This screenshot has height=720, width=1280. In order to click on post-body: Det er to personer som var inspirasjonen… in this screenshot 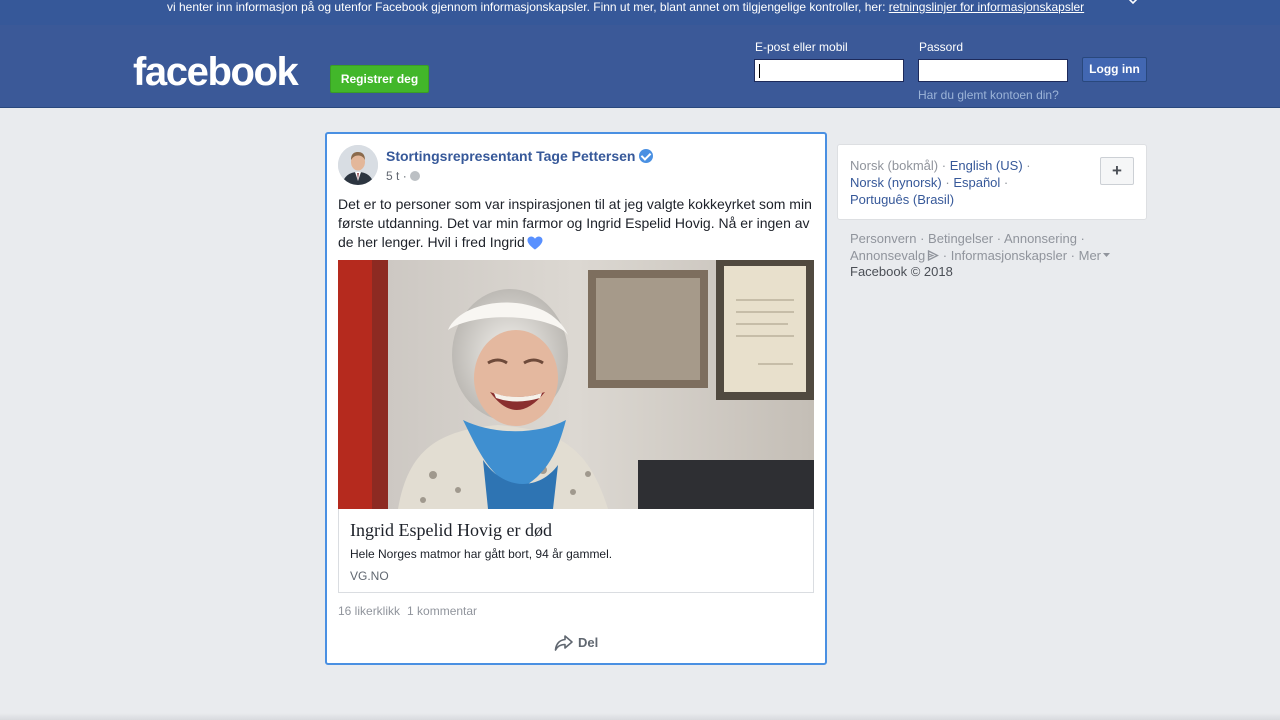, I will do `click(578, 223)`.